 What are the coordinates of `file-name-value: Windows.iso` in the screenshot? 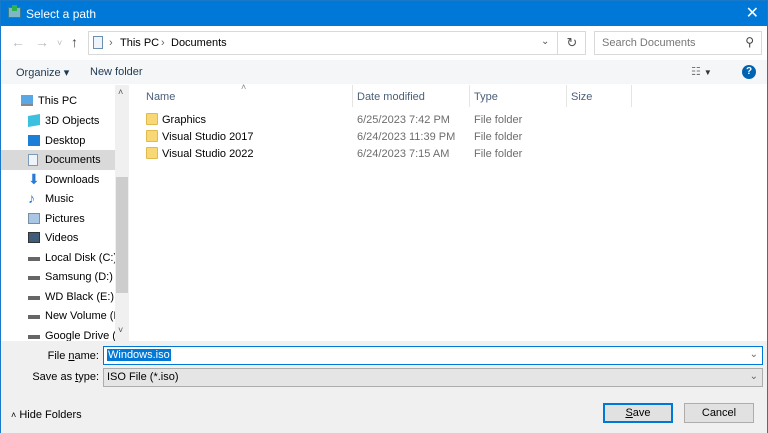 It's located at (139, 355).